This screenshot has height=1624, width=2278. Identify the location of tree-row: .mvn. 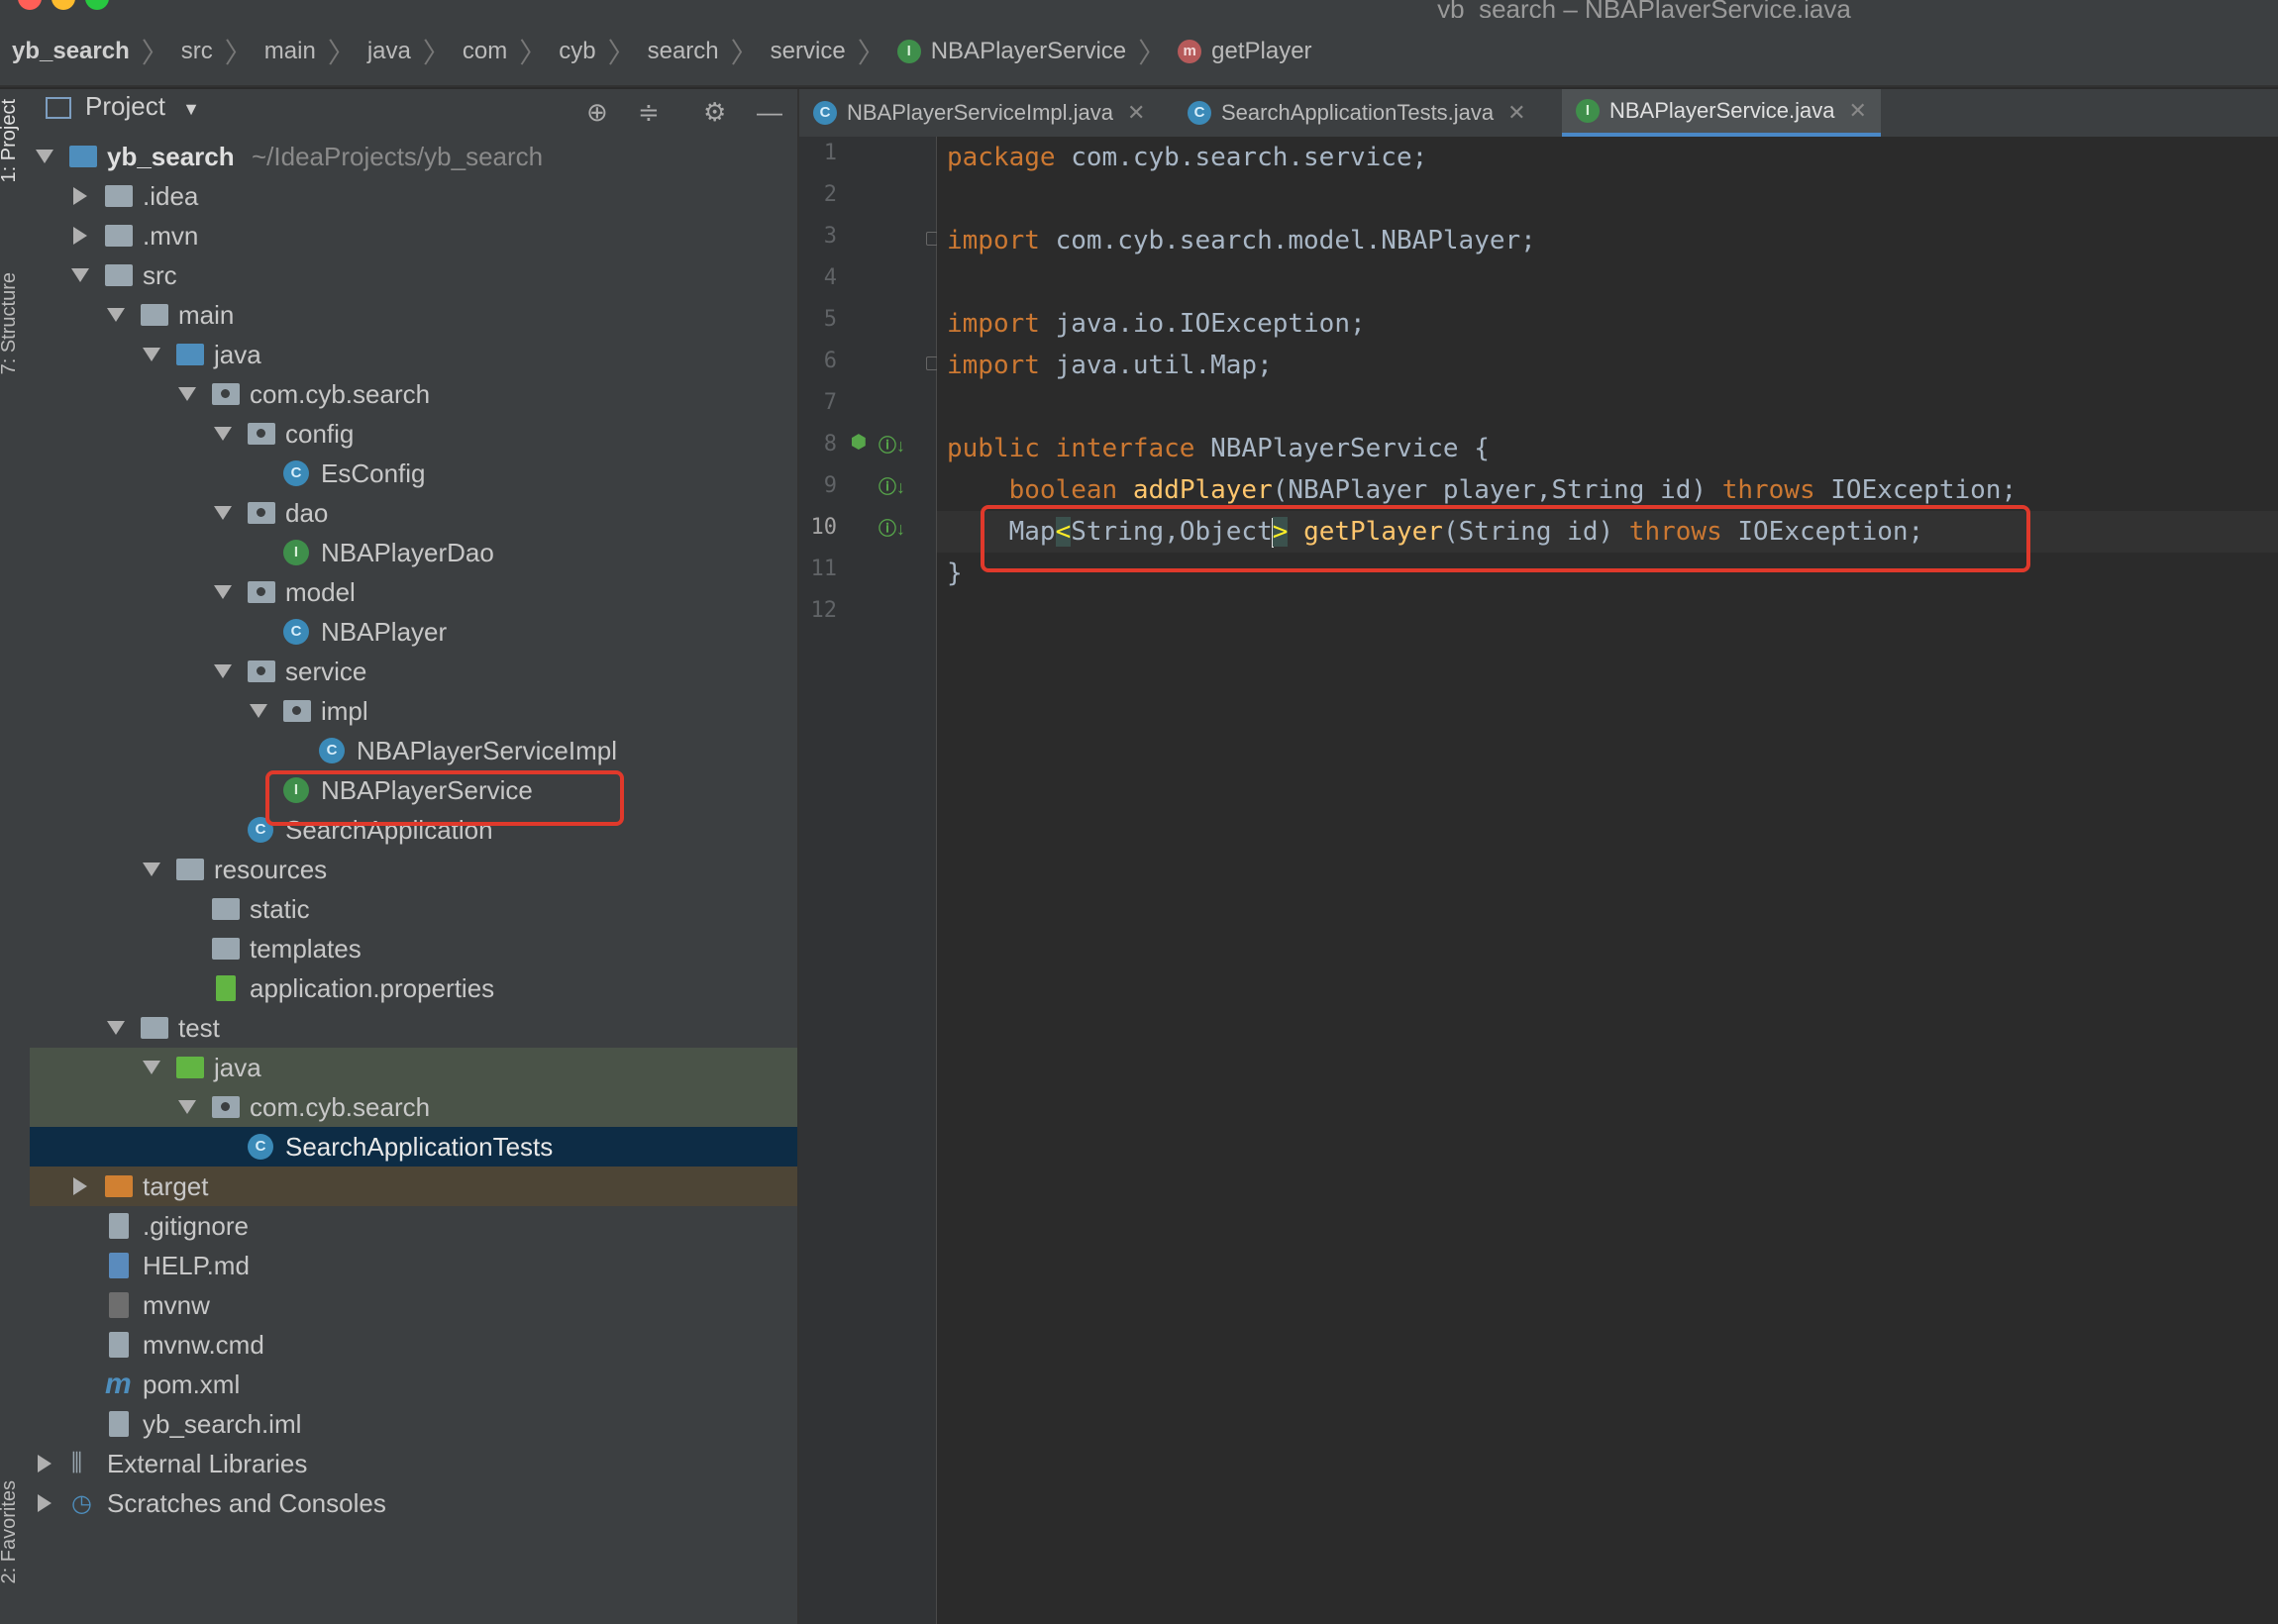
(413, 235).